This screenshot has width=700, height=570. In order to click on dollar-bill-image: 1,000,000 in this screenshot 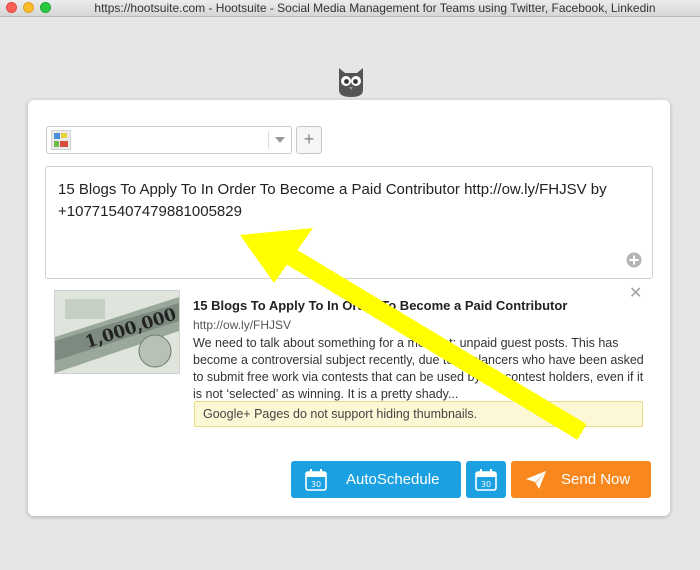, I will do `click(117, 332)`.